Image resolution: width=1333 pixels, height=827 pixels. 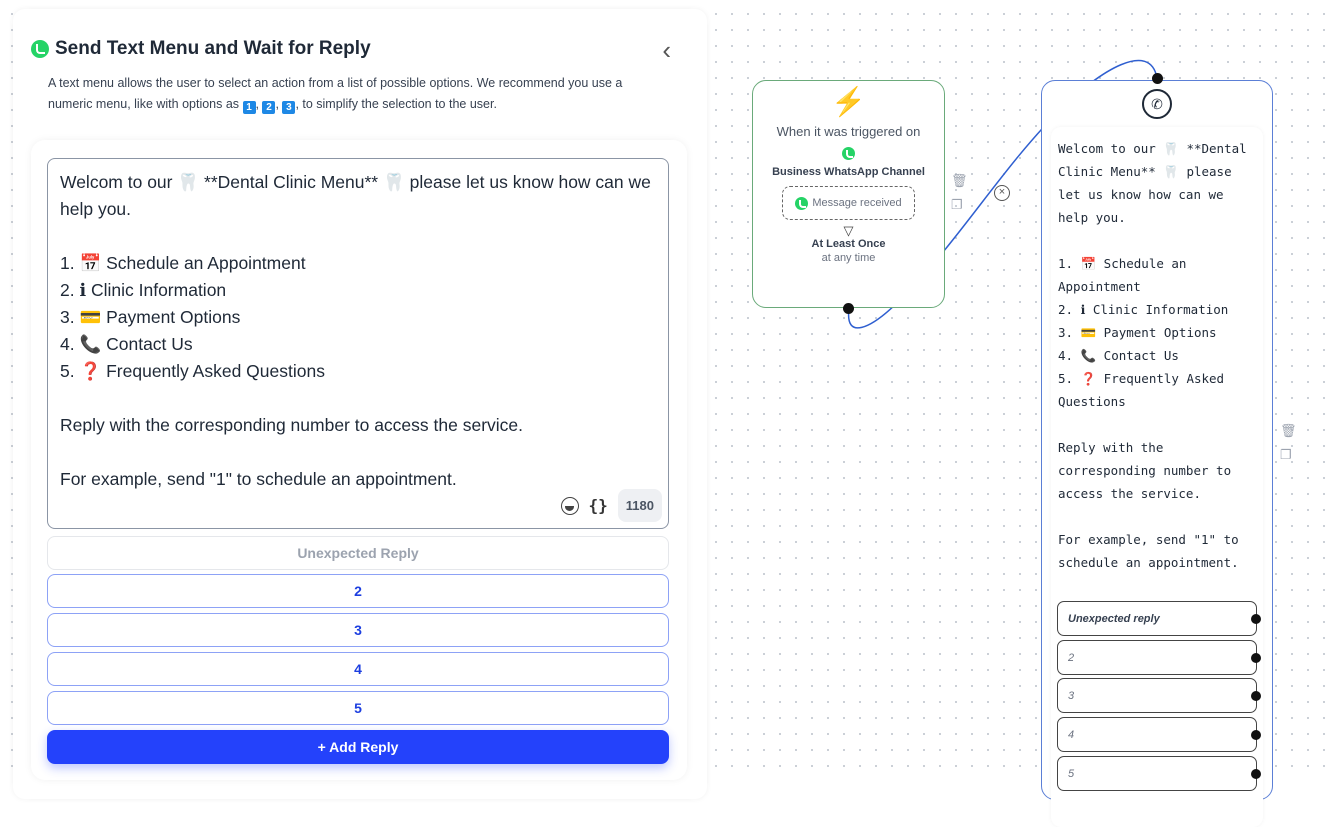 What do you see at coordinates (249, 107) in the screenshot?
I see `key-1-icon: 1` at bounding box center [249, 107].